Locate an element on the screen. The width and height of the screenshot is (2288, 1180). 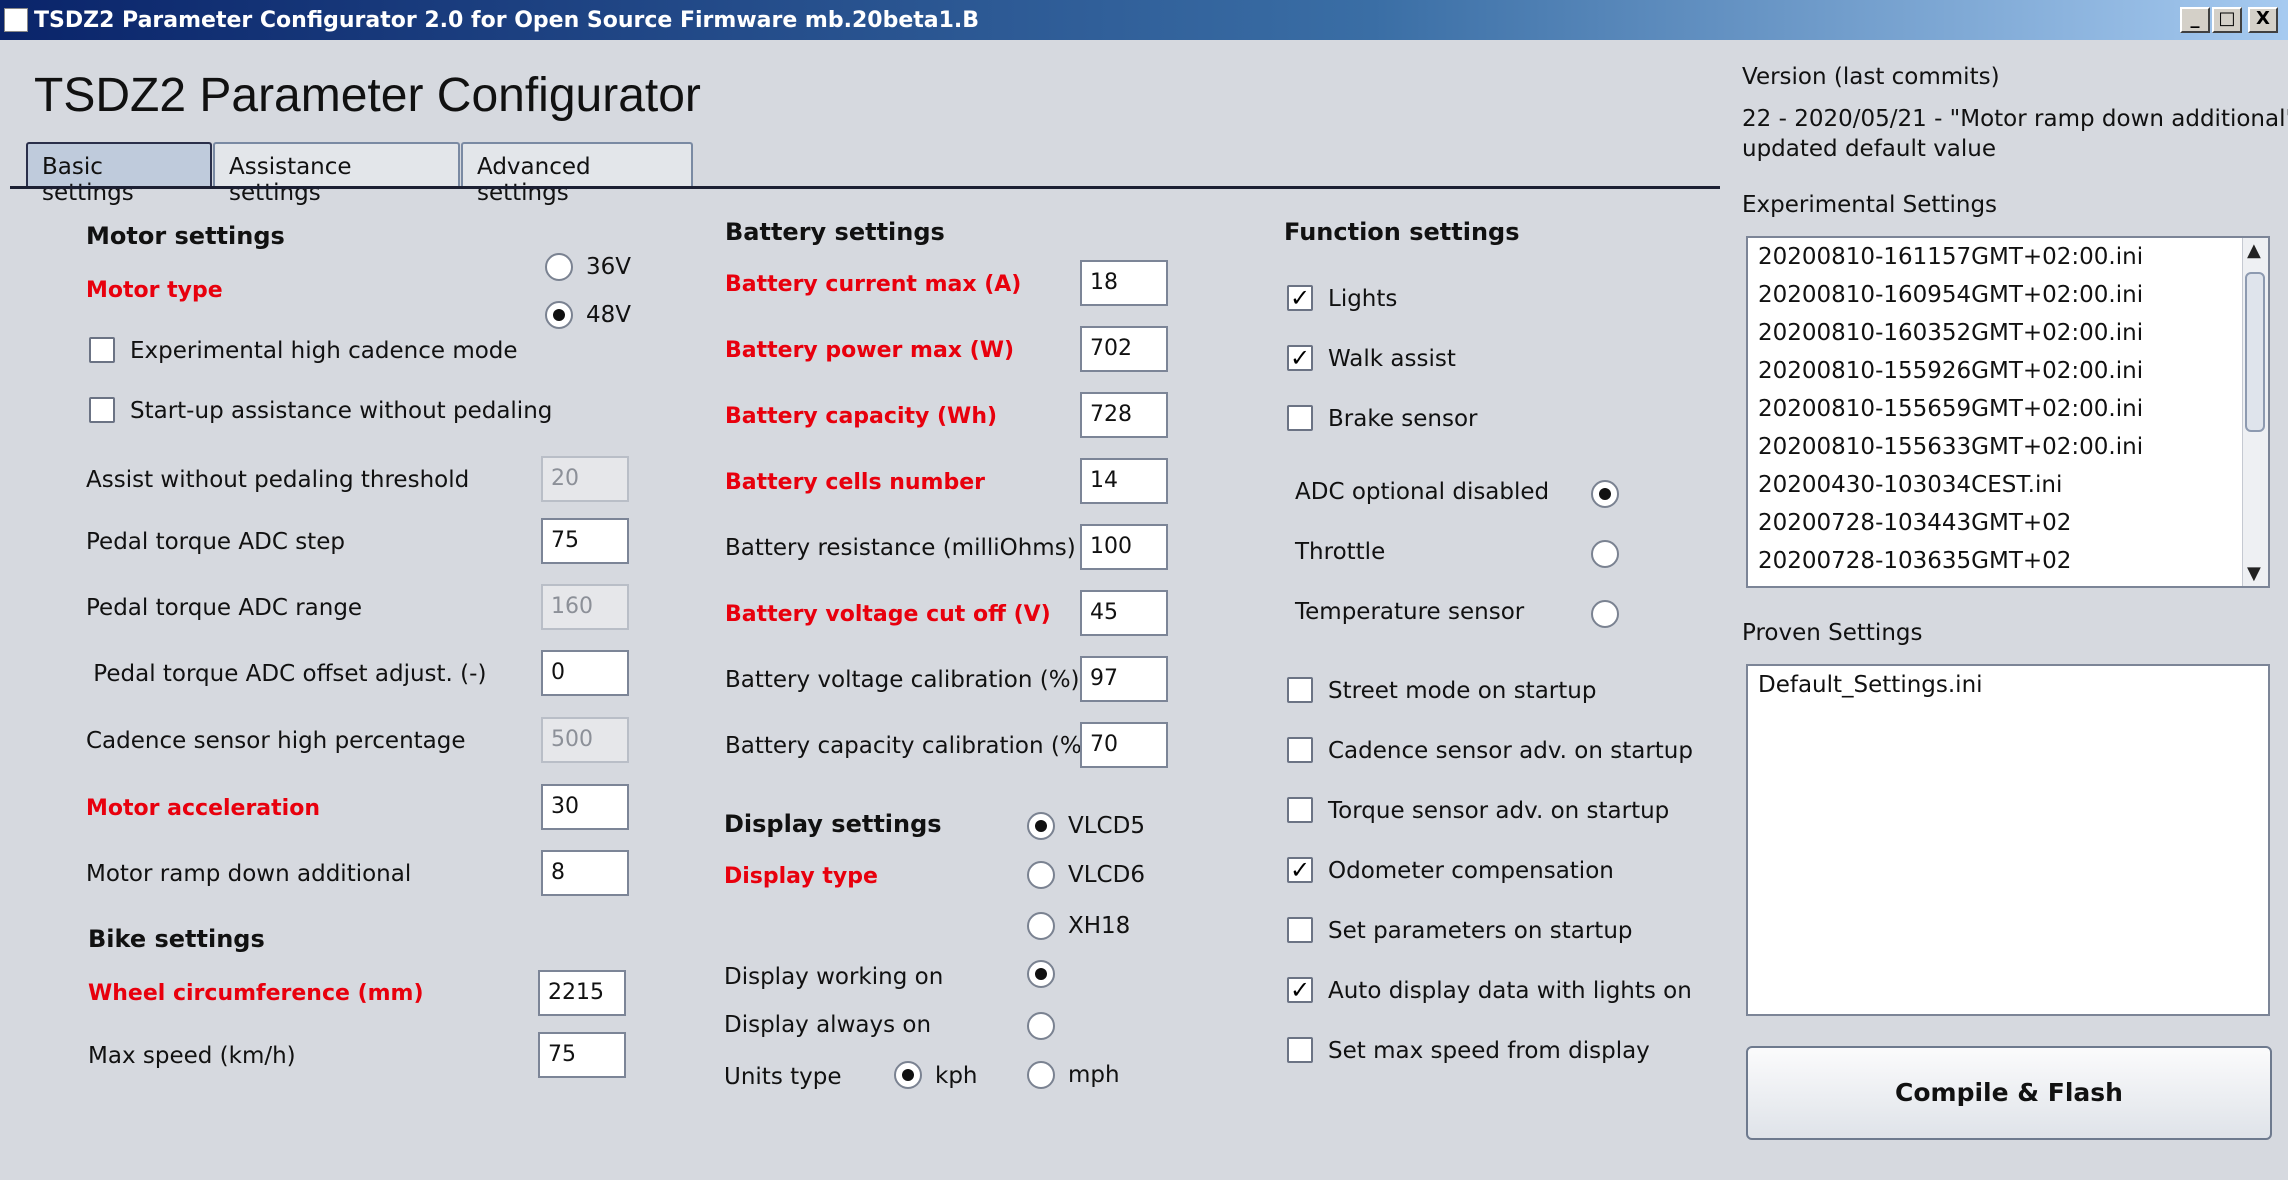
maximize-button: □ is located at coordinates (2227, 20).